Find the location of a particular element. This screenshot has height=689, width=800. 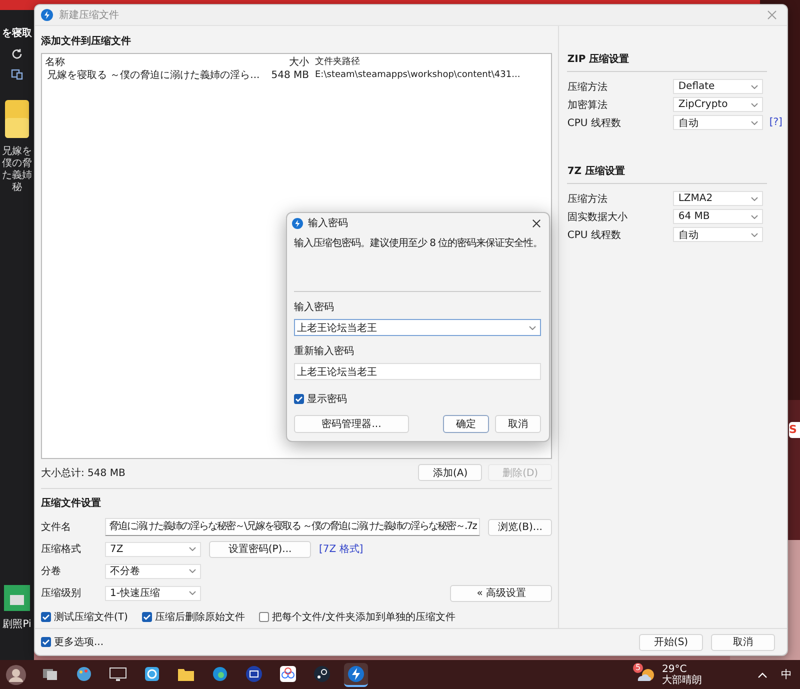

dropdown: 64 MB is located at coordinates (718, 216).